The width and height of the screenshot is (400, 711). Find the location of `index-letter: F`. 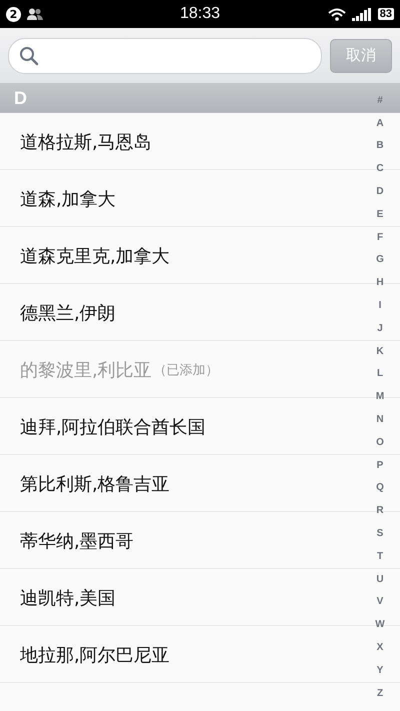

index-letter: F is located at coordinates (380, 237).